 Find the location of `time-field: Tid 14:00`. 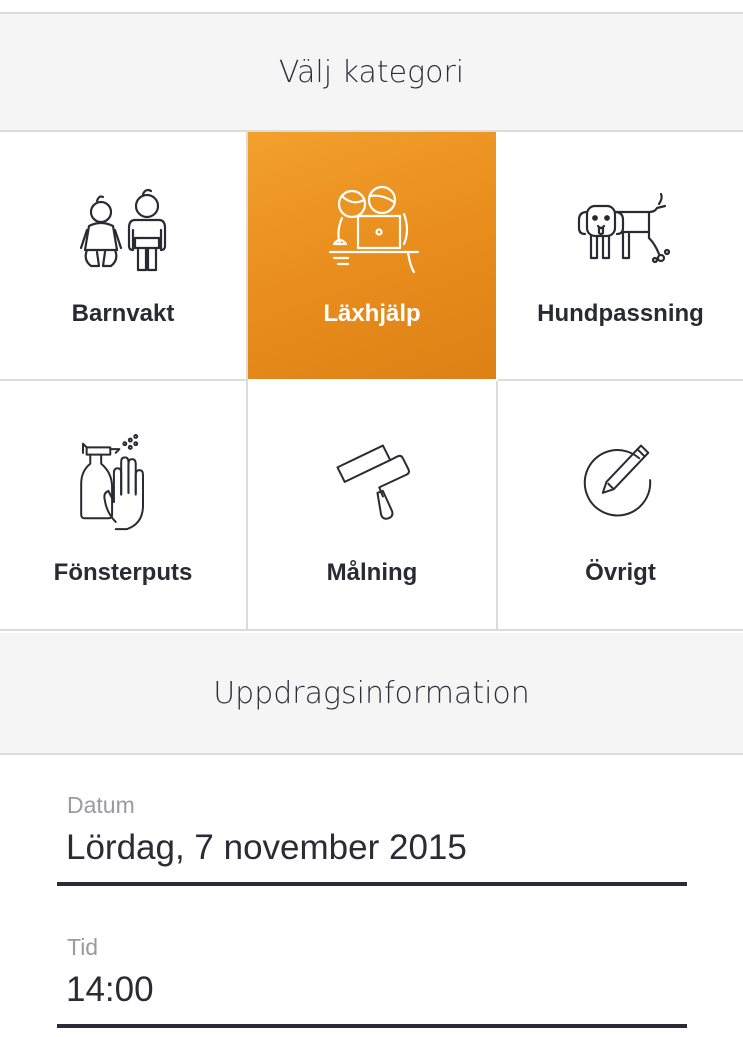

time-field: Tid 14:00 is located at coordinates (372, 981).